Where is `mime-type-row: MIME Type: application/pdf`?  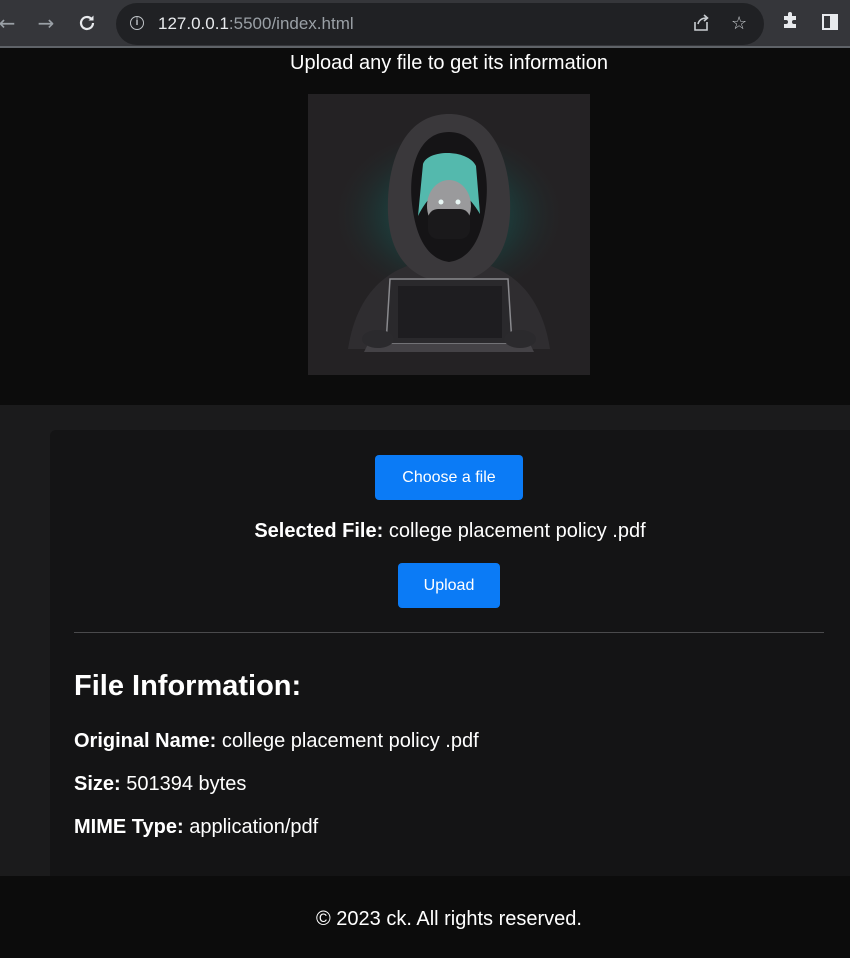 mime-type-row: MIME Type: application/pdf is located at coordinates (196, 827).